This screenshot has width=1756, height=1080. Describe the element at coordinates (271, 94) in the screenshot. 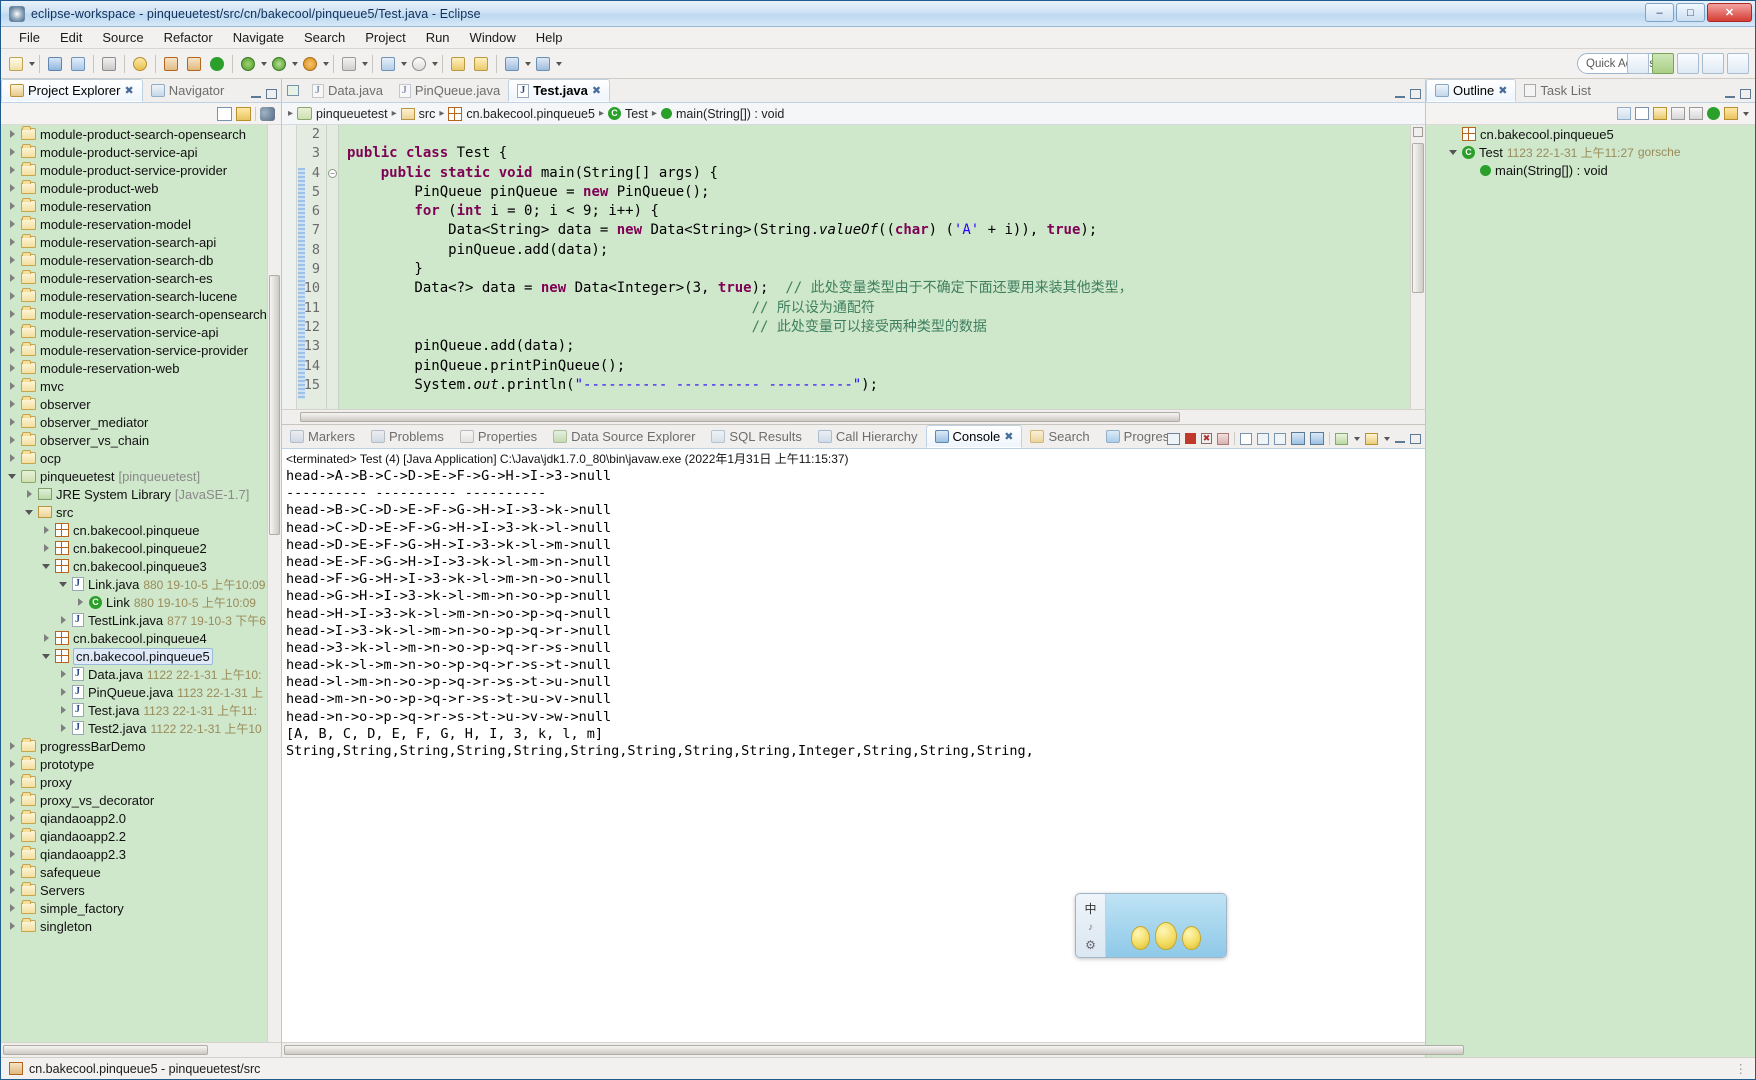

I see `maximize-view-icon` at that location.